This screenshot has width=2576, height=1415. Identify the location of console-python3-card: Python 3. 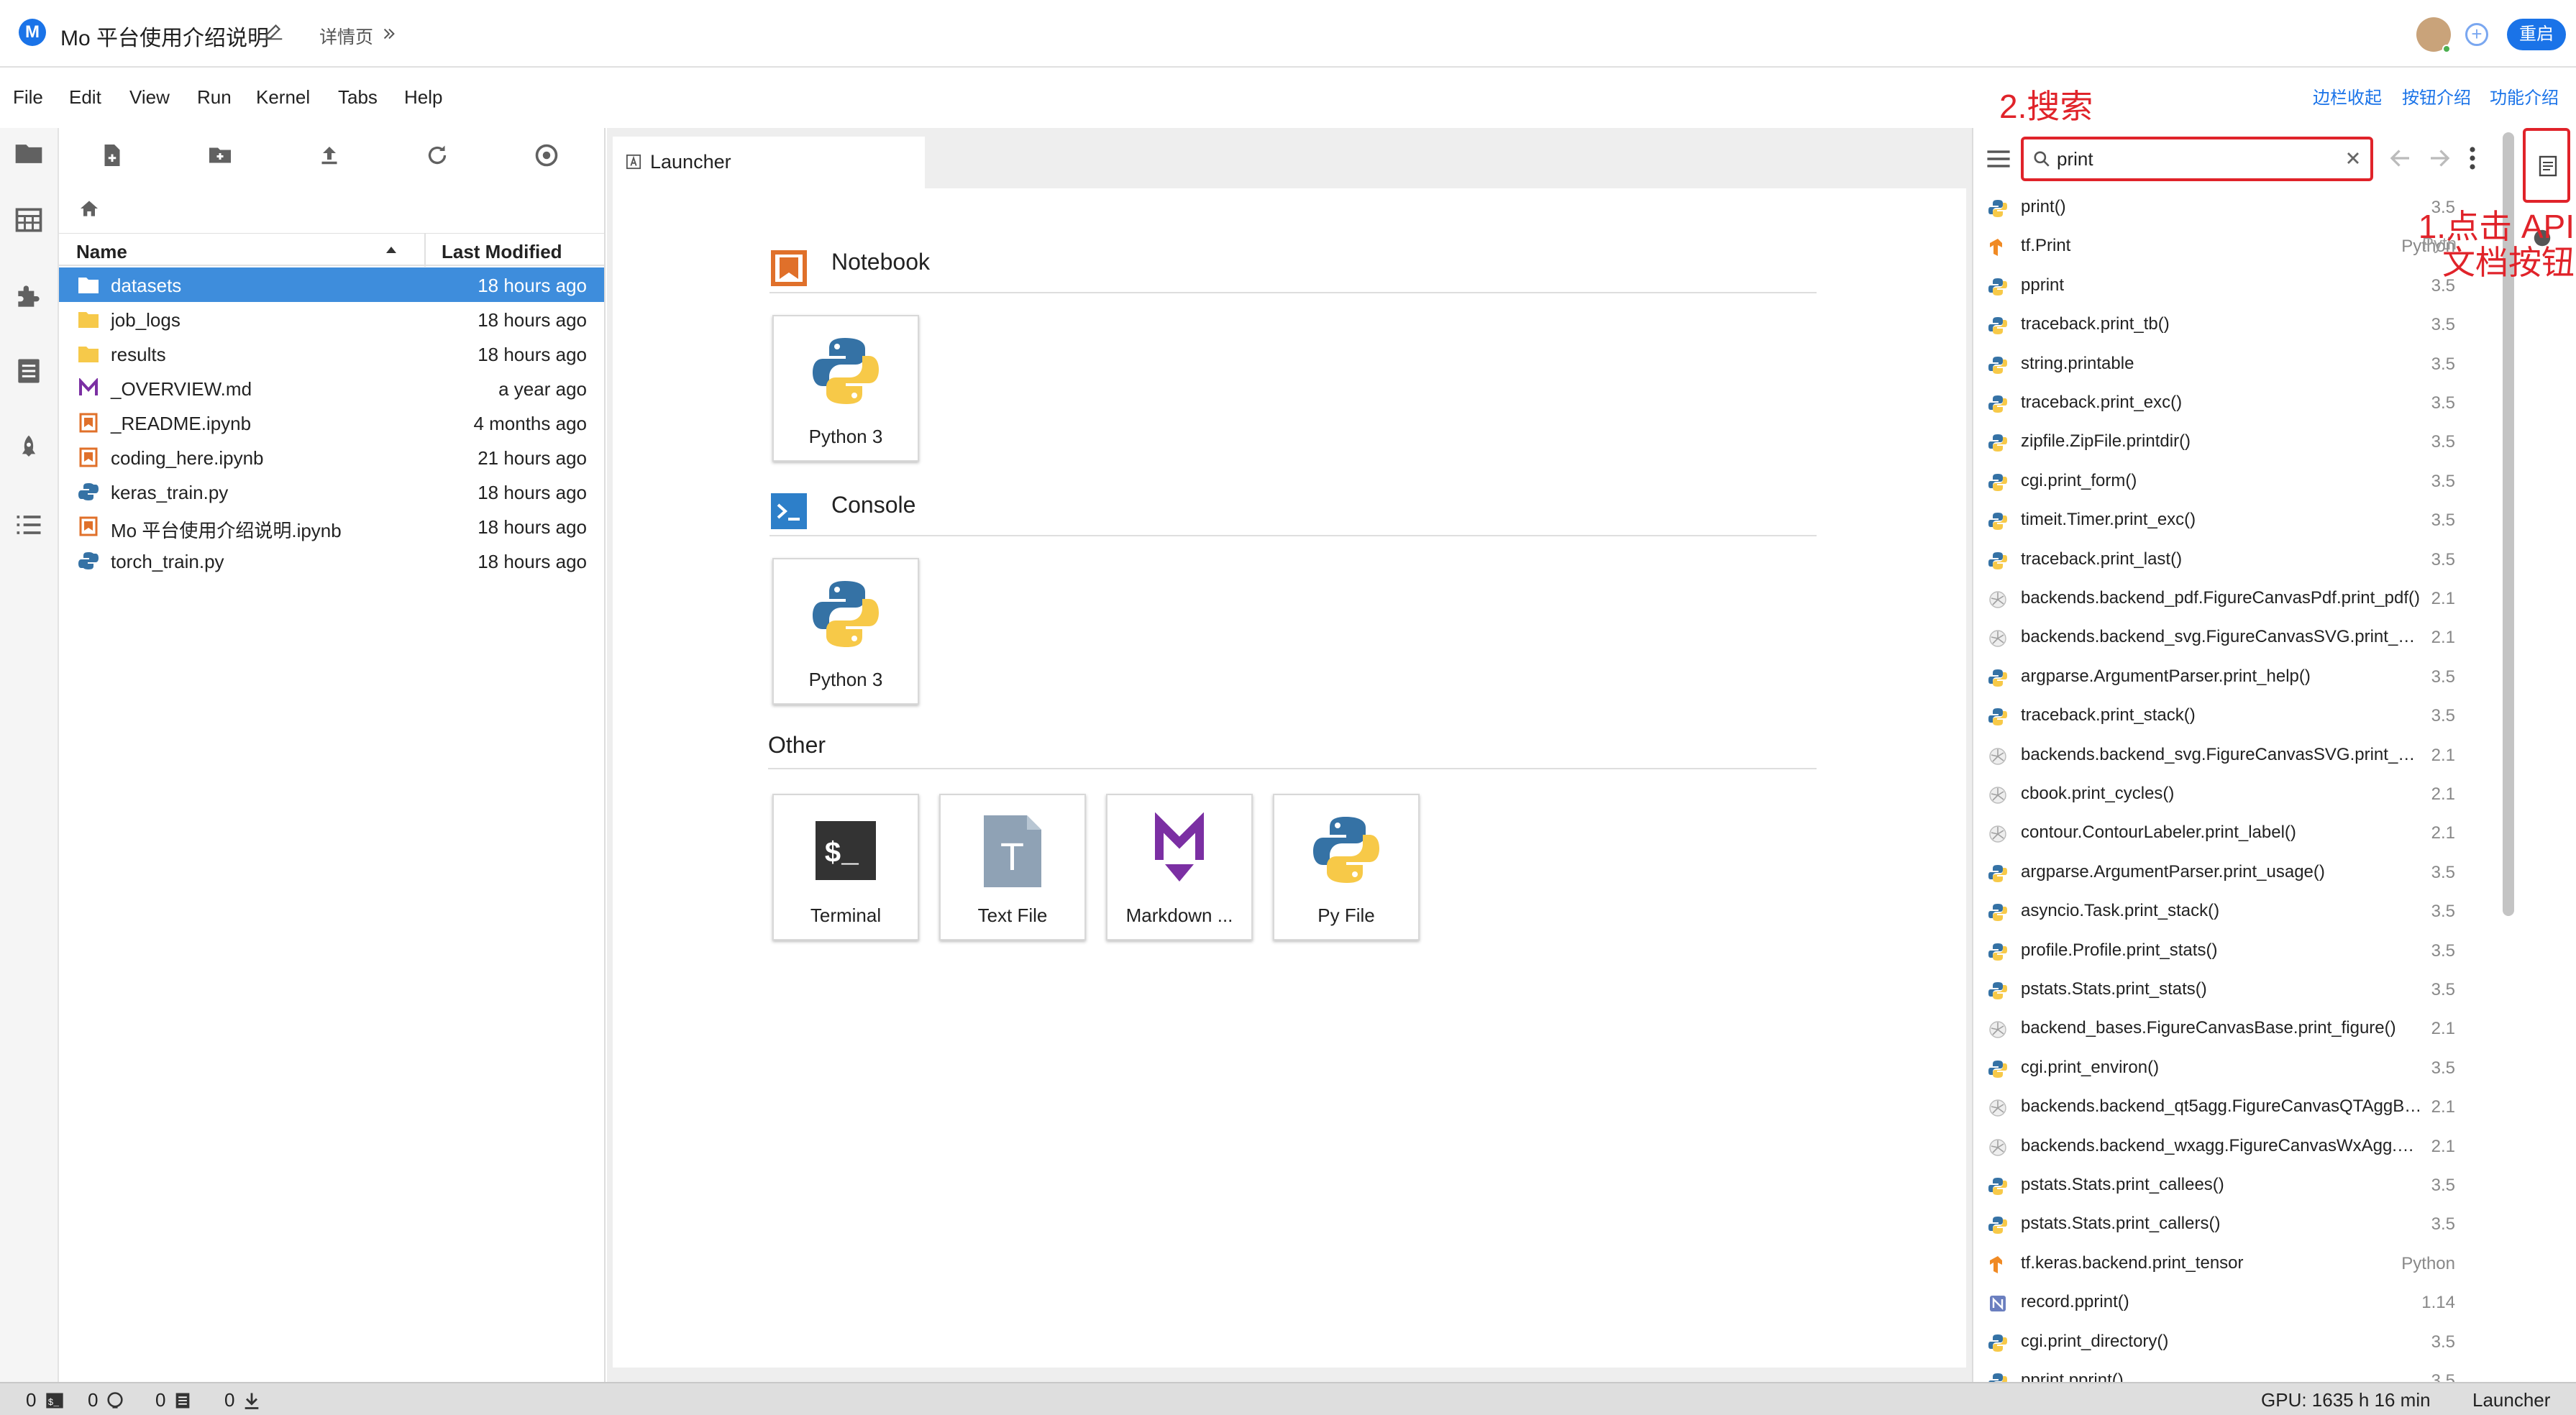
(845, 631).